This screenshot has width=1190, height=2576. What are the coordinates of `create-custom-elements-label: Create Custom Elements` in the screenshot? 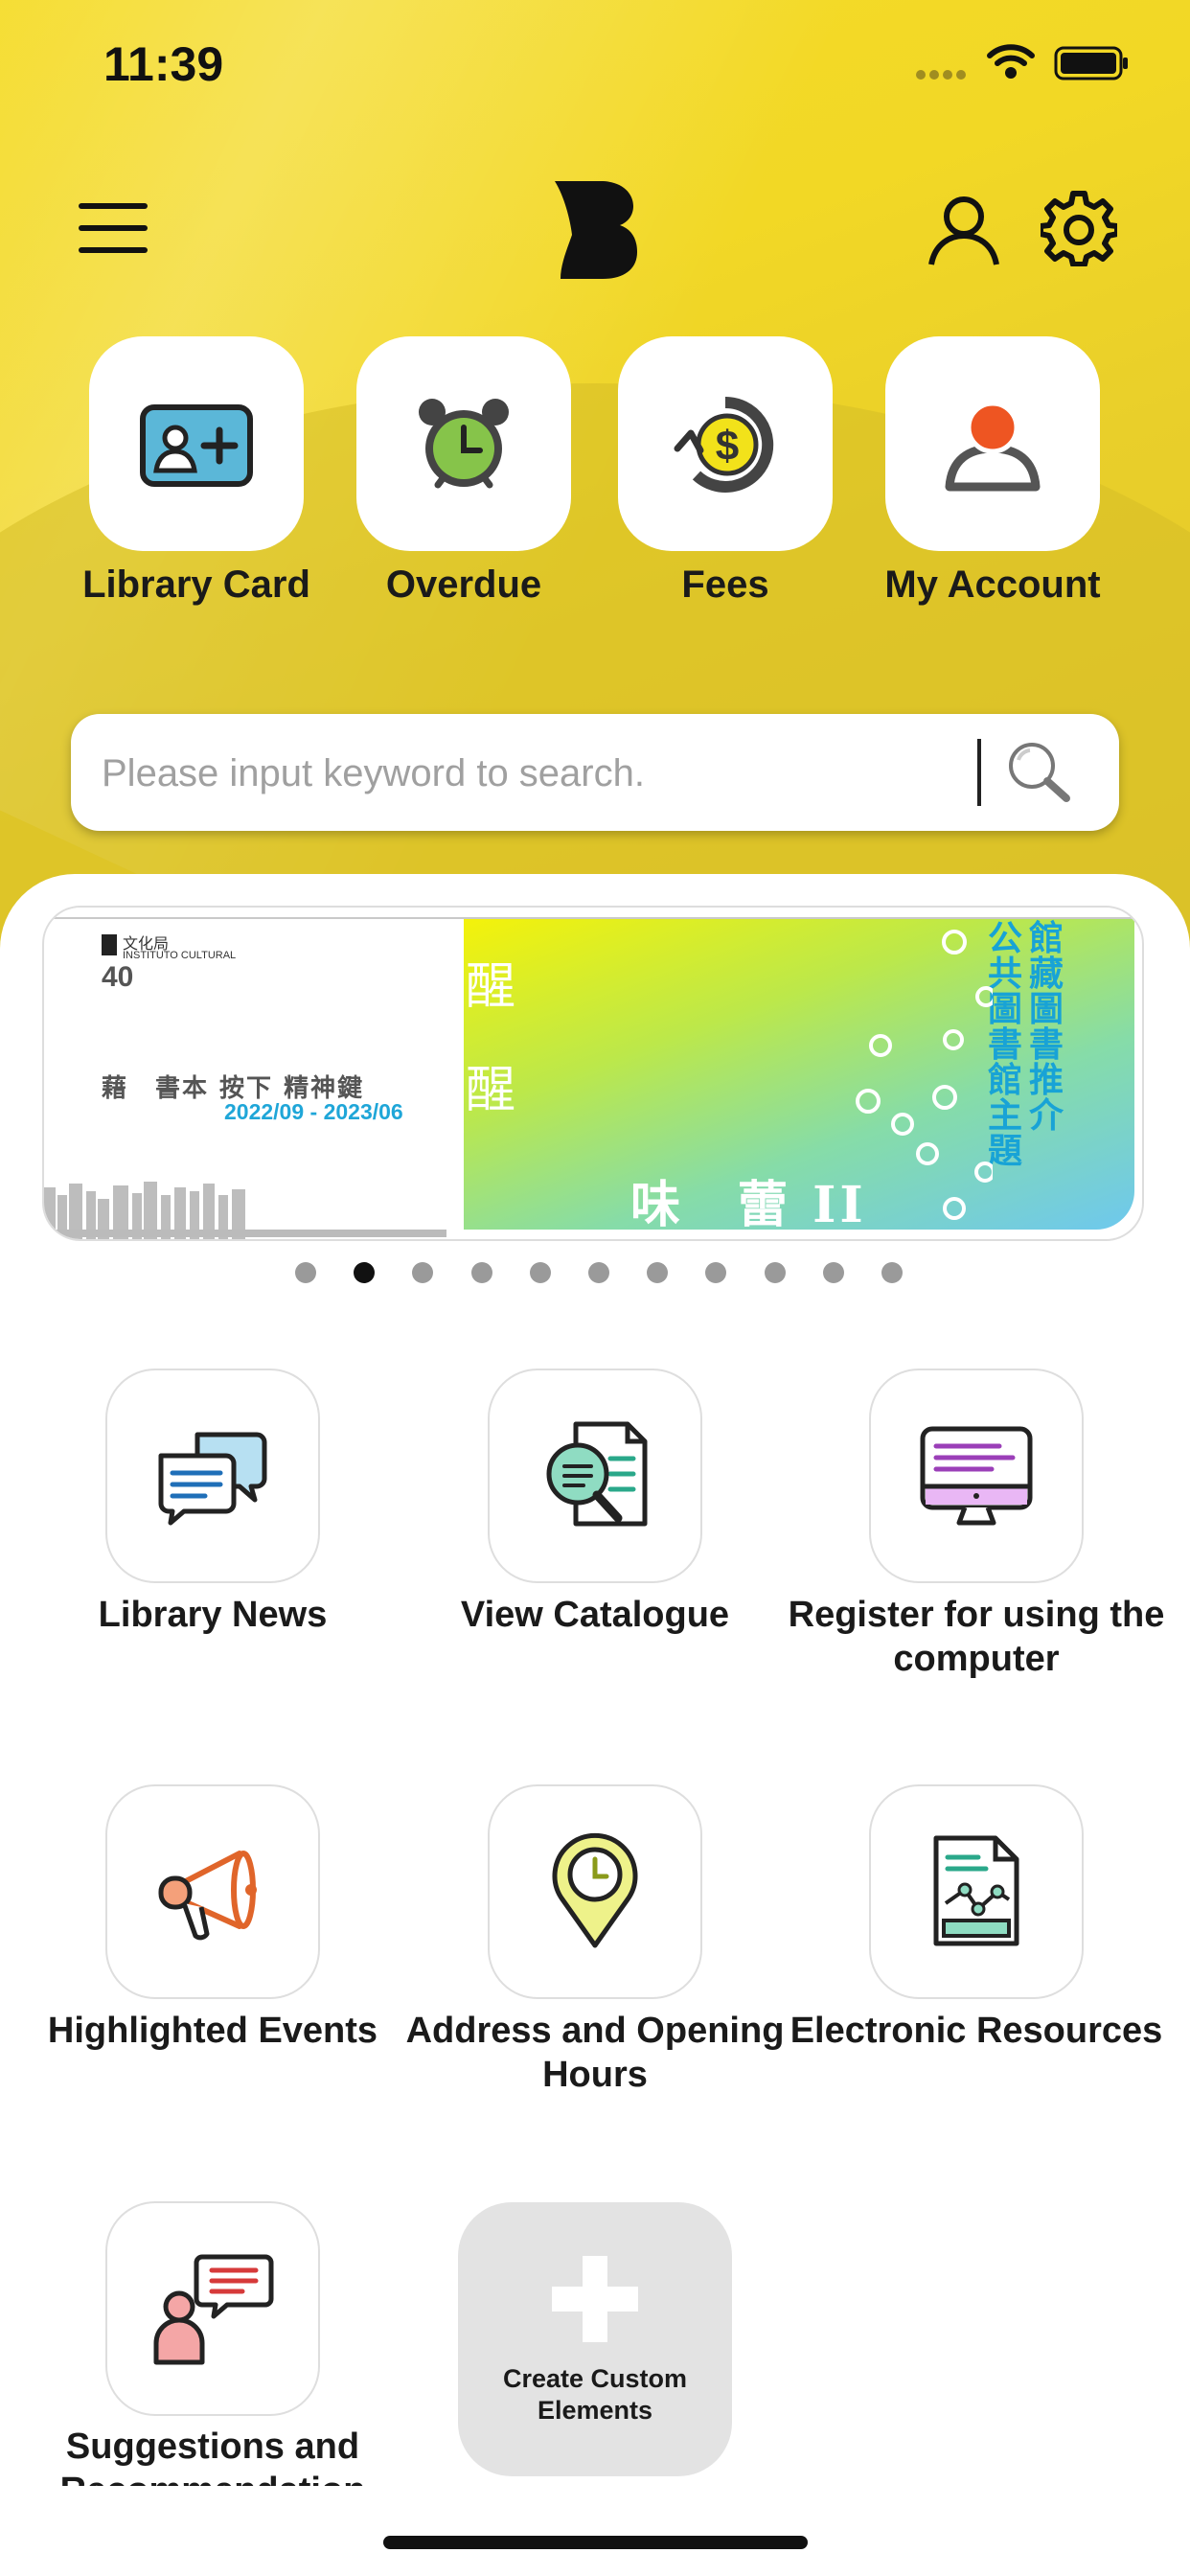 It's located at (595, 2394).